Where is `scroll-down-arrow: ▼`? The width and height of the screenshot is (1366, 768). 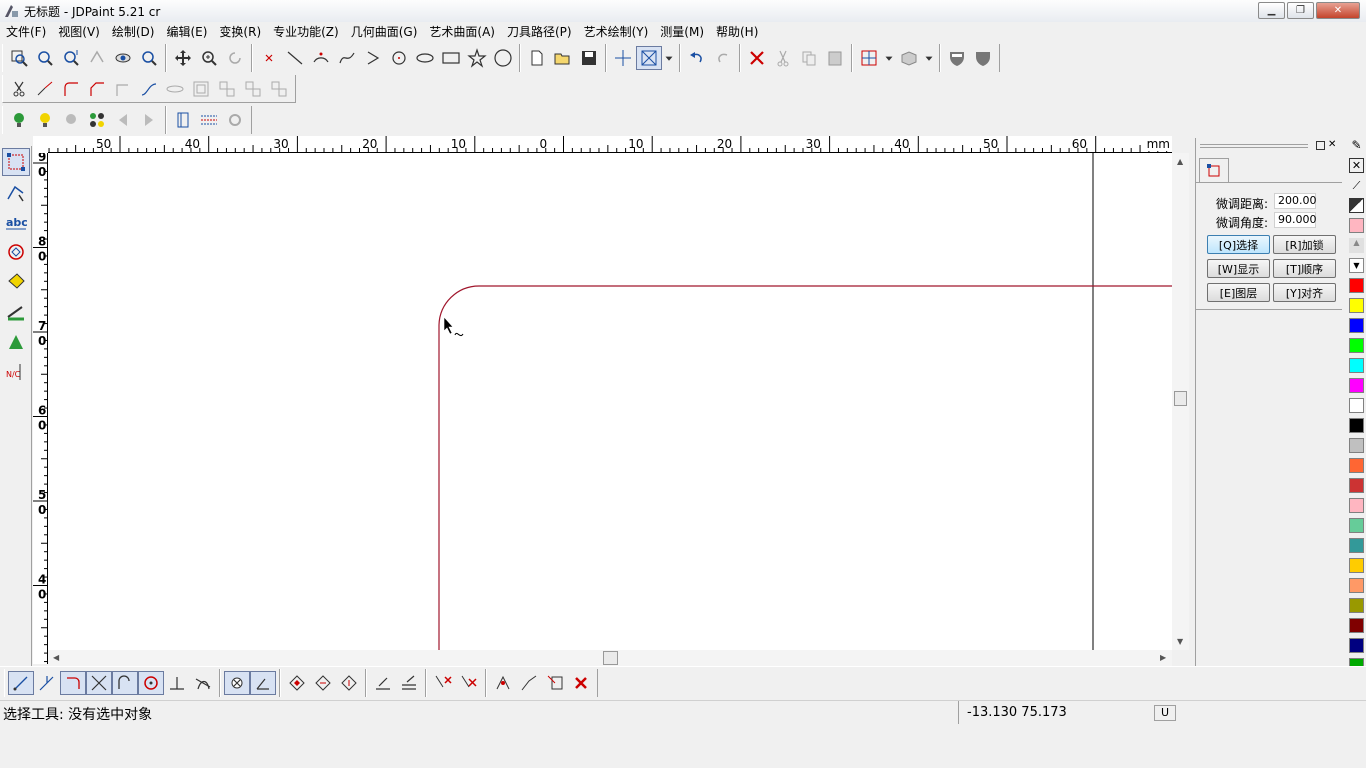 scroll-down-arrow: ▼ is located at coordinates (1180, 641).